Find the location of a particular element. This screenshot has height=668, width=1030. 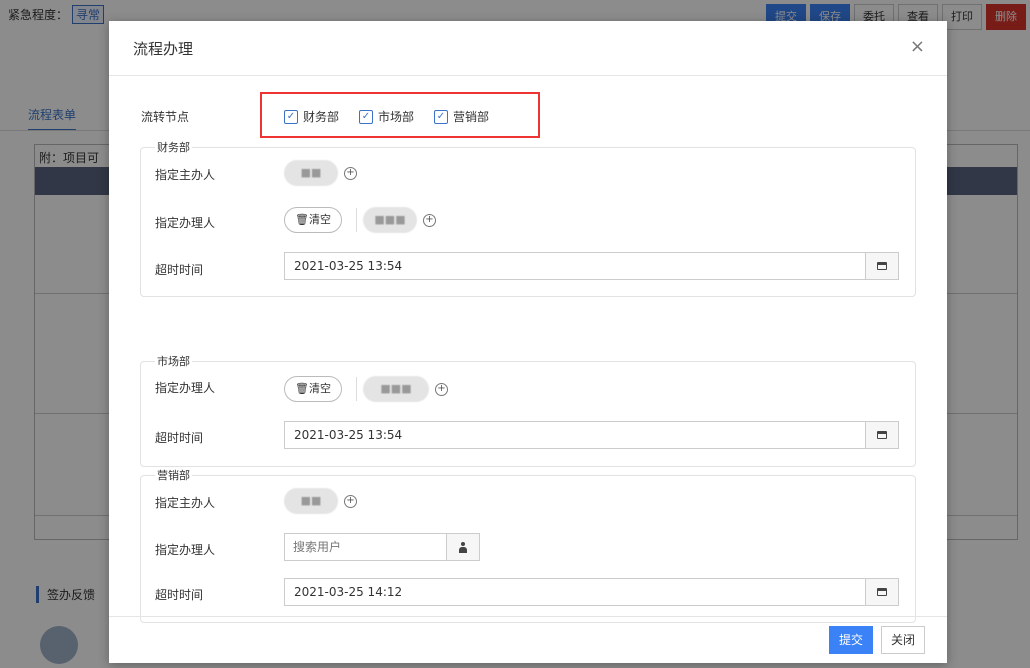

node-checkbox-group: ✓ 财务部 ✓ 市场部 ✓ 营销部 is located at coordinates (400, 115).